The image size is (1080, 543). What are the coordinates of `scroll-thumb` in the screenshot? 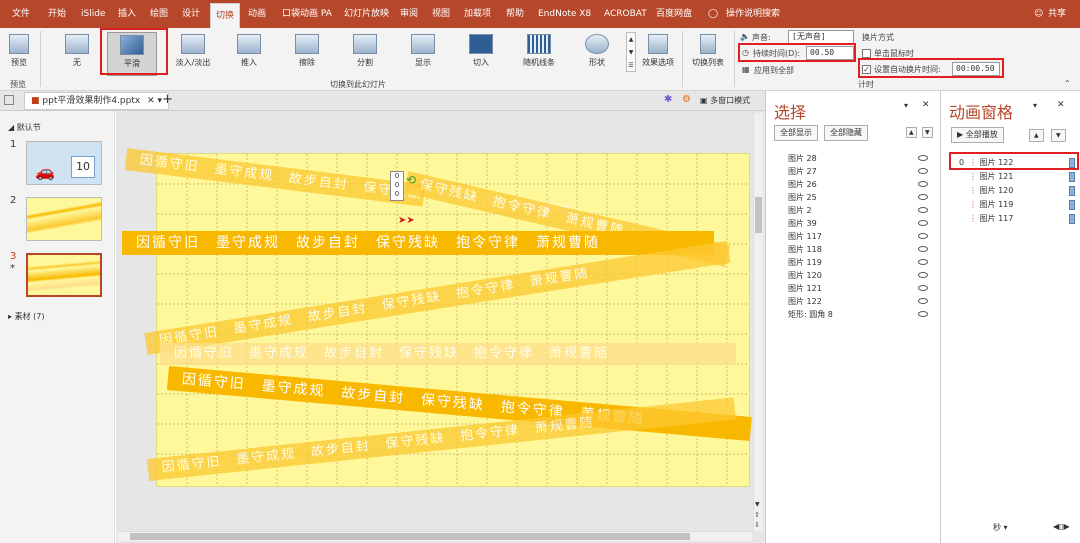 It's located at (758, 215).